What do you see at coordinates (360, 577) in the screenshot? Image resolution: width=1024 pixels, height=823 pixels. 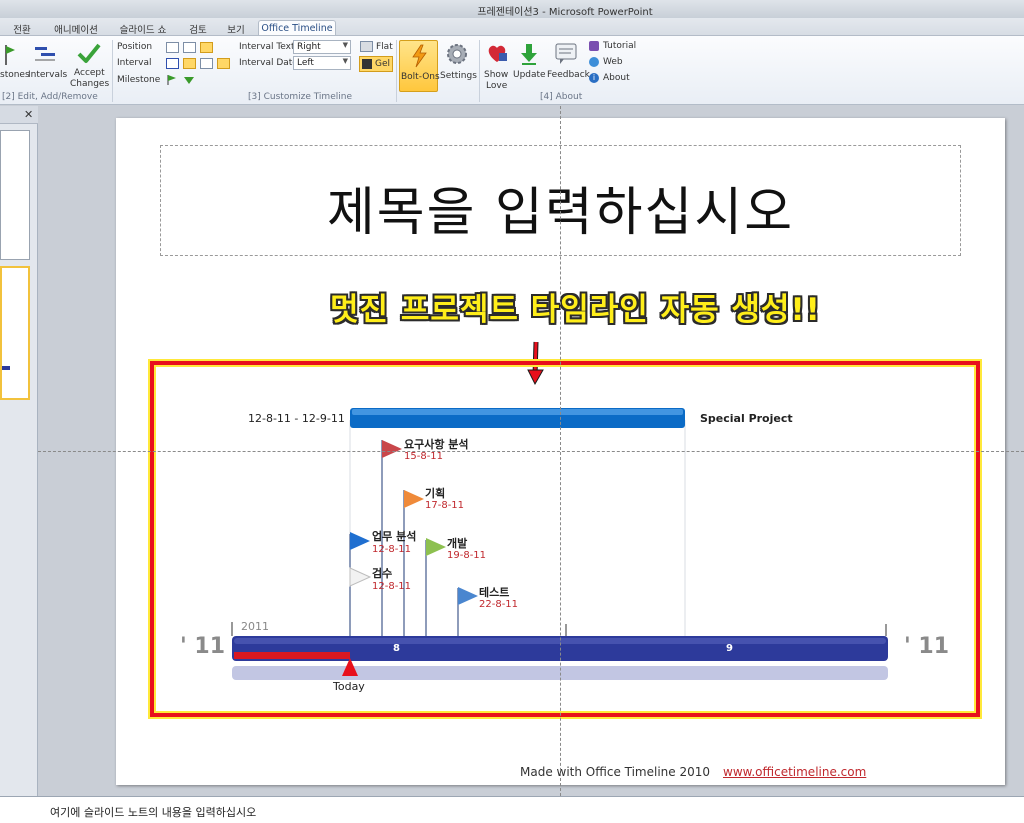 I see `flag-inspection` at bounding box center [360, 577].